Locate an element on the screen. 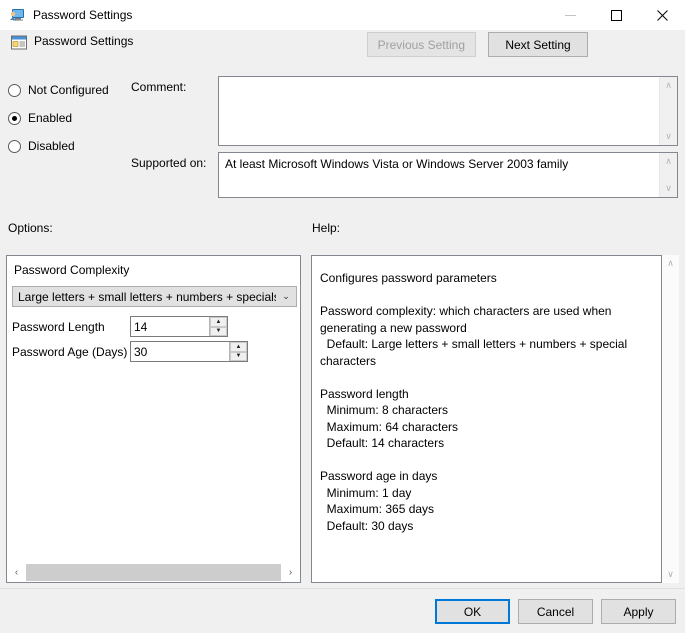  radio-not-configured: Not Configured is located at coordinates (58, 90).